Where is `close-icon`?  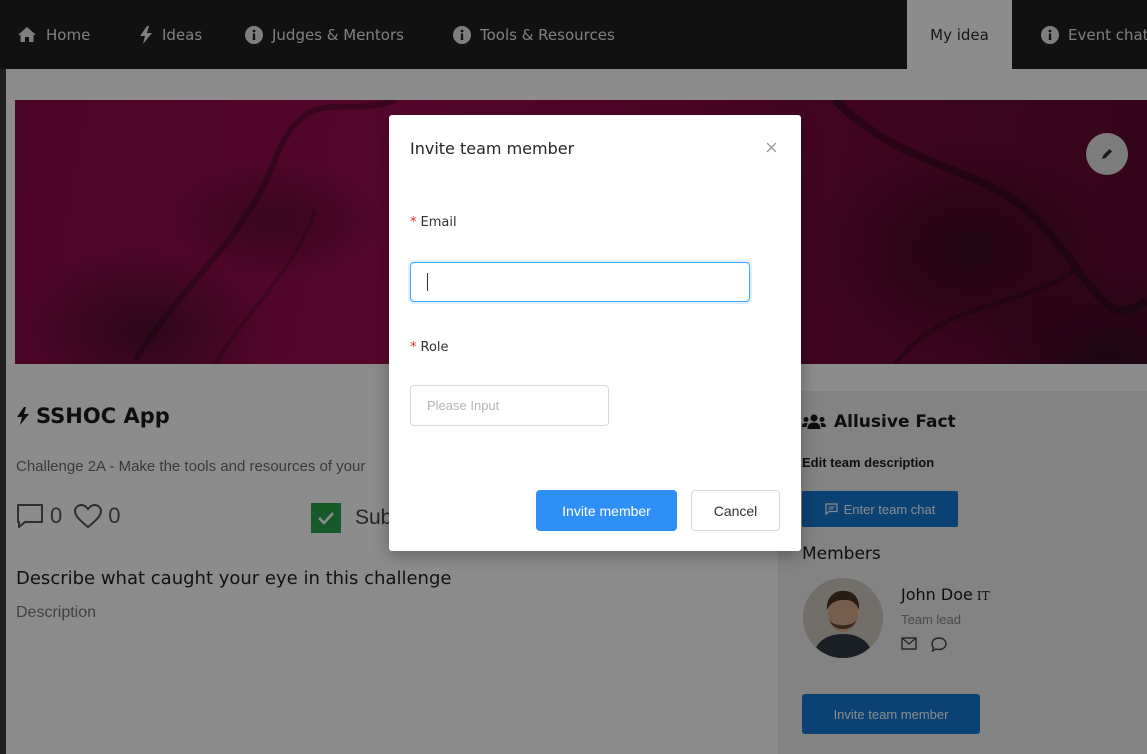 close-icon is located at coordinates (771, 147).